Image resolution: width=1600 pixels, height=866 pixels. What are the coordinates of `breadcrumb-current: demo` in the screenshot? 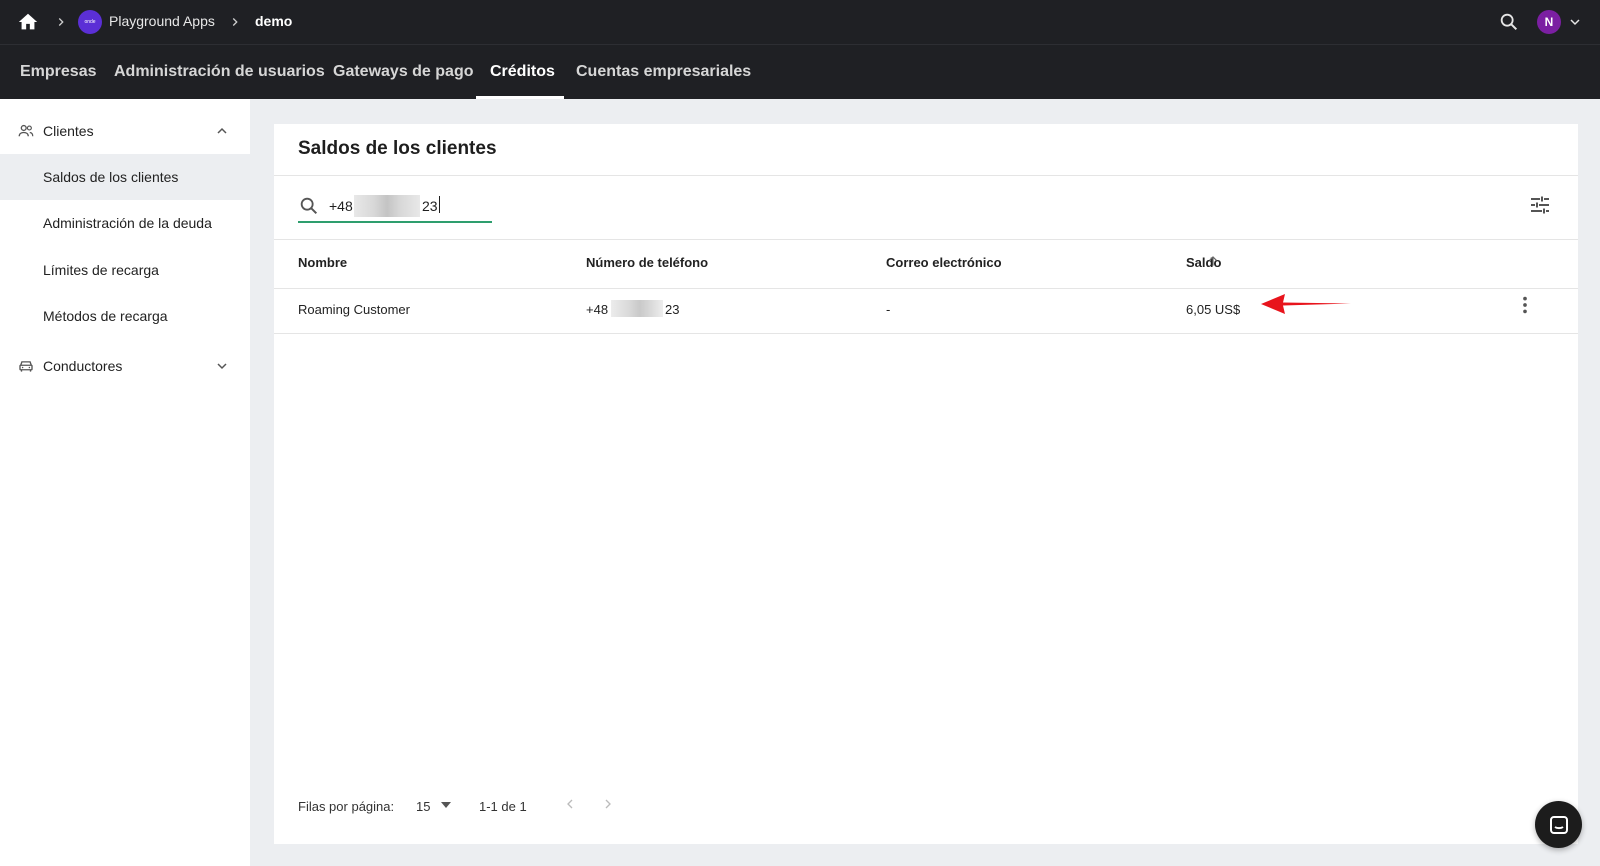 It's located at (273, 21).